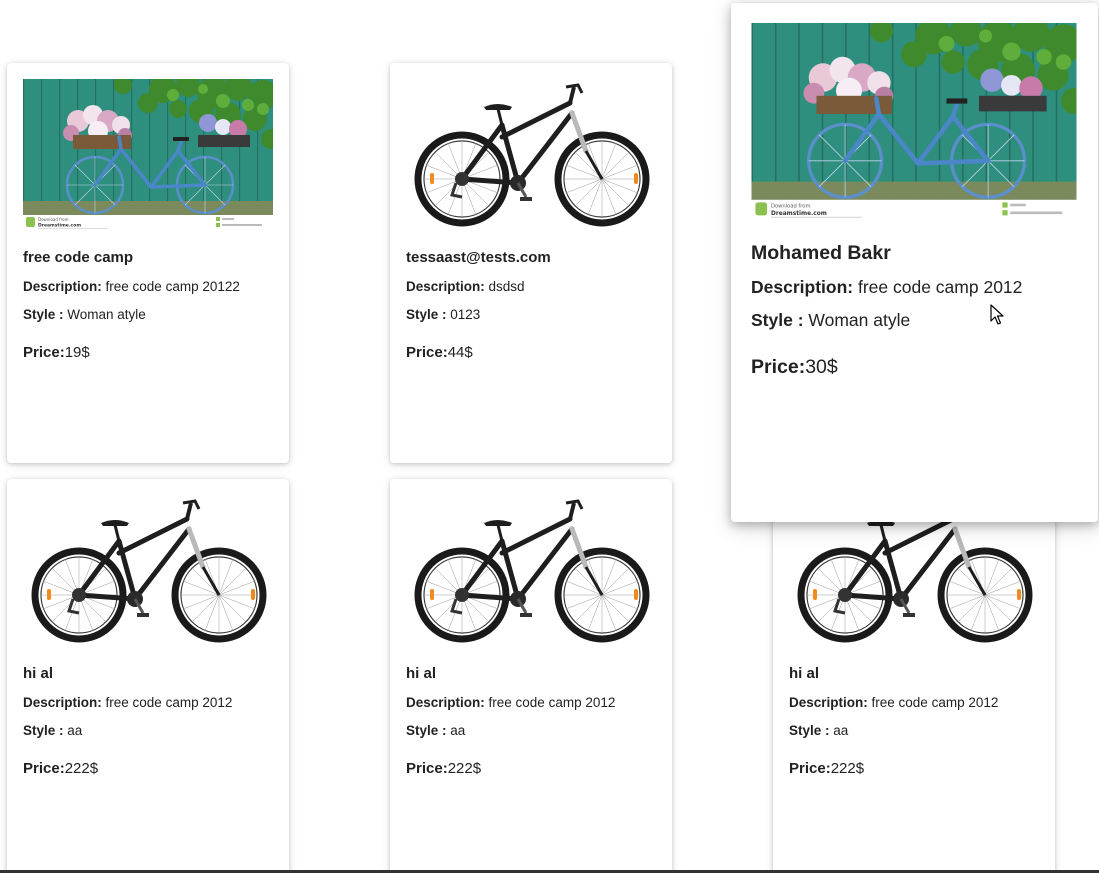 The height and width of the screenshot is (873, 1099). I want to click on description-row: Description: free code camp 20122, so click(148, 287).